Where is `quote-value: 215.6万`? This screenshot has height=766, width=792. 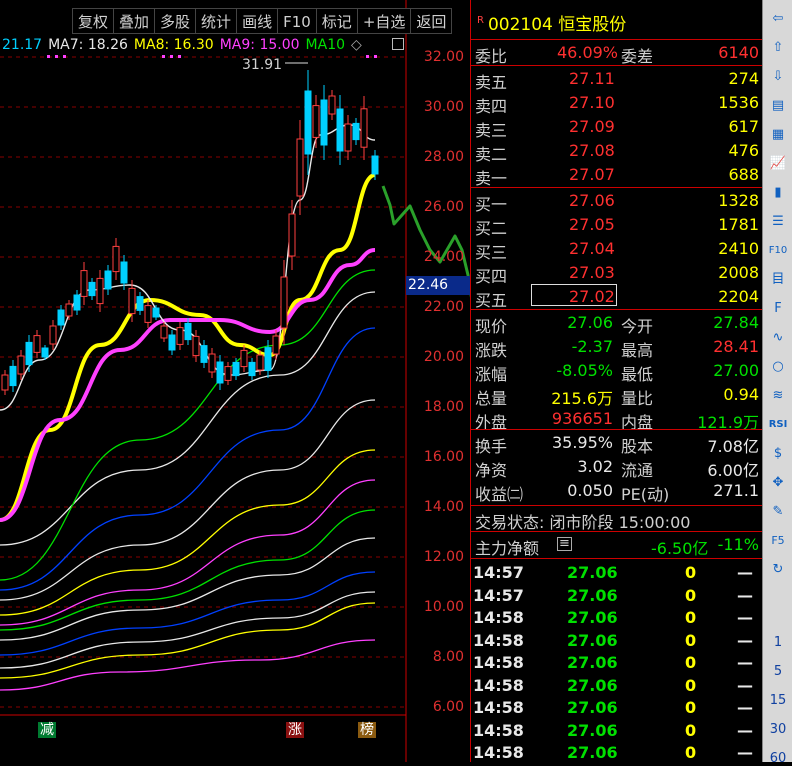
quote-value: 215.6万 is located at coordinates (582, 398).